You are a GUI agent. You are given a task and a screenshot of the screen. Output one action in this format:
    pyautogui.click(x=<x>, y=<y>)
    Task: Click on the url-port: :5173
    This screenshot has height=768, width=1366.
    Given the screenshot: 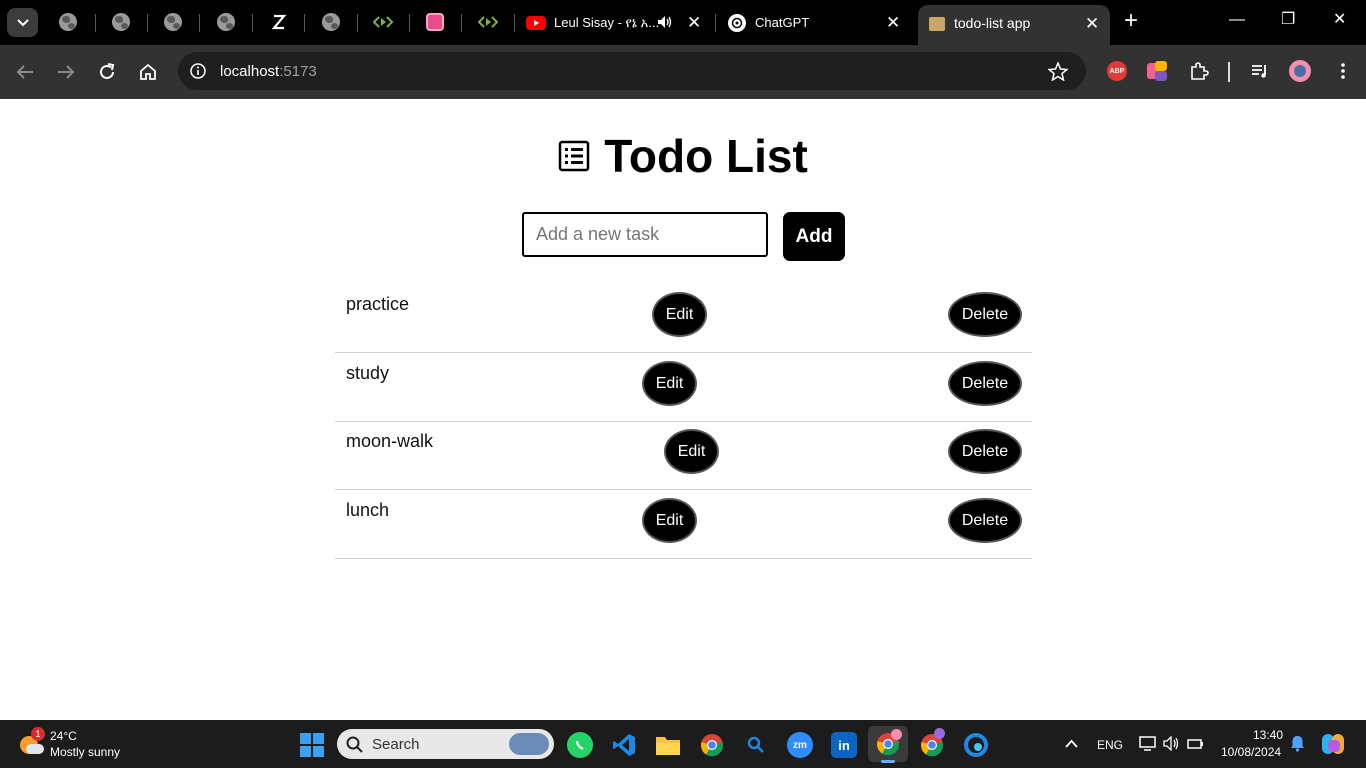 What is the action you would take?
    pyautogui.click(x=298, y=71)
    